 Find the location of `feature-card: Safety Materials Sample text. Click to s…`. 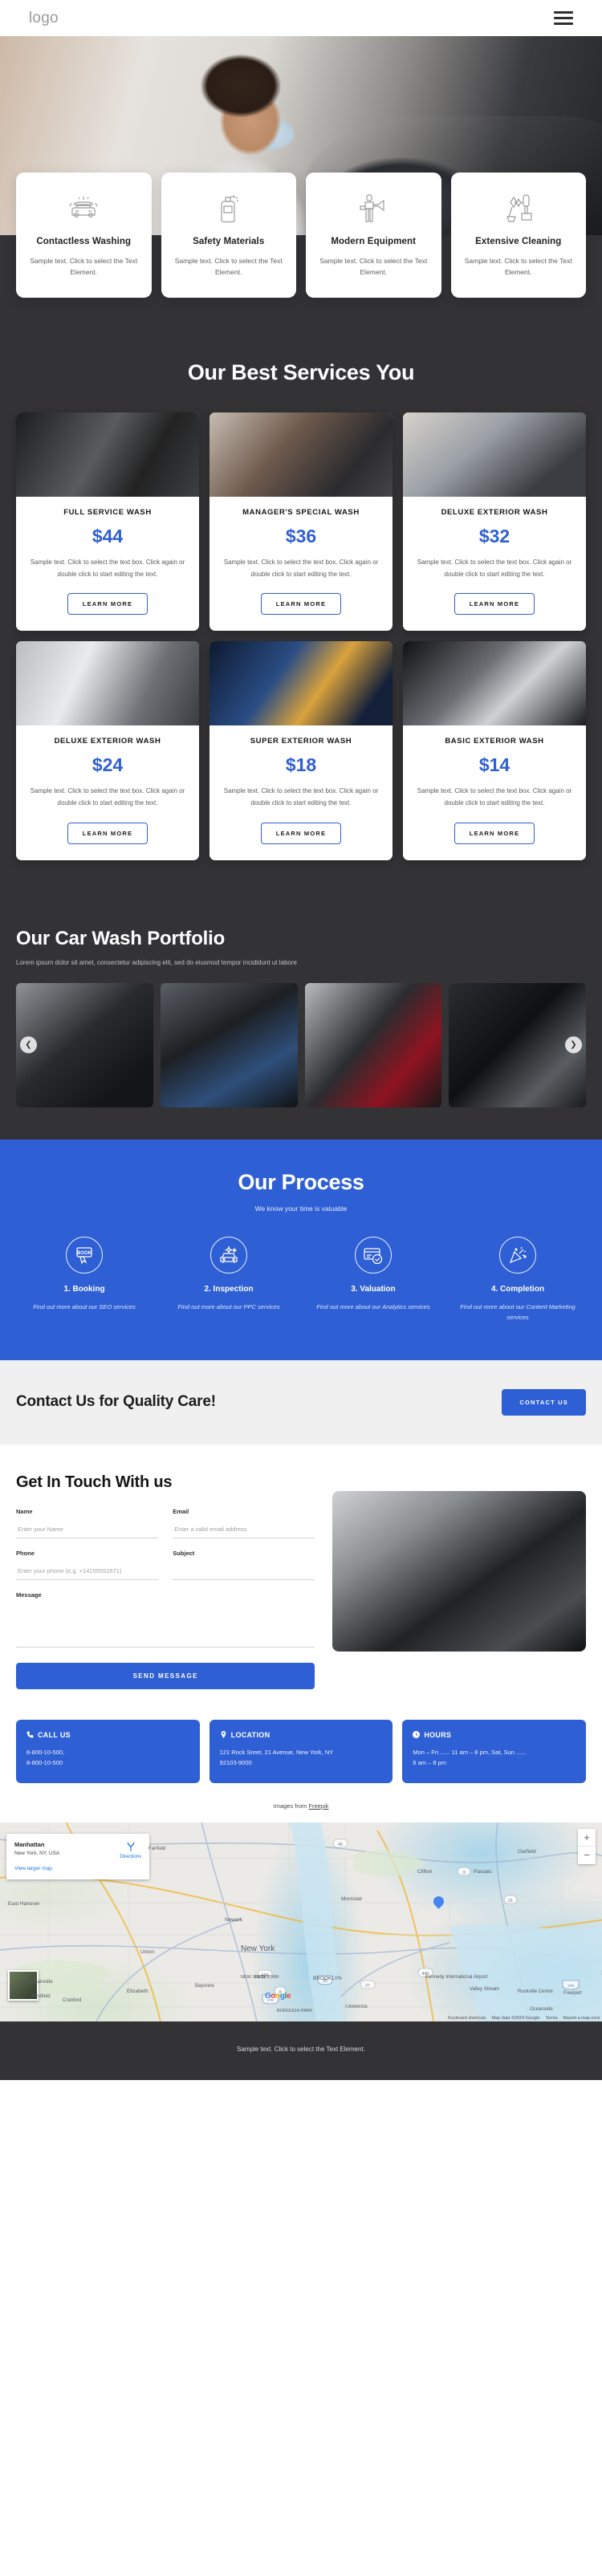

feature-card: Safety Materials Sample text. Click to s… is located at coordinates (228, 235).